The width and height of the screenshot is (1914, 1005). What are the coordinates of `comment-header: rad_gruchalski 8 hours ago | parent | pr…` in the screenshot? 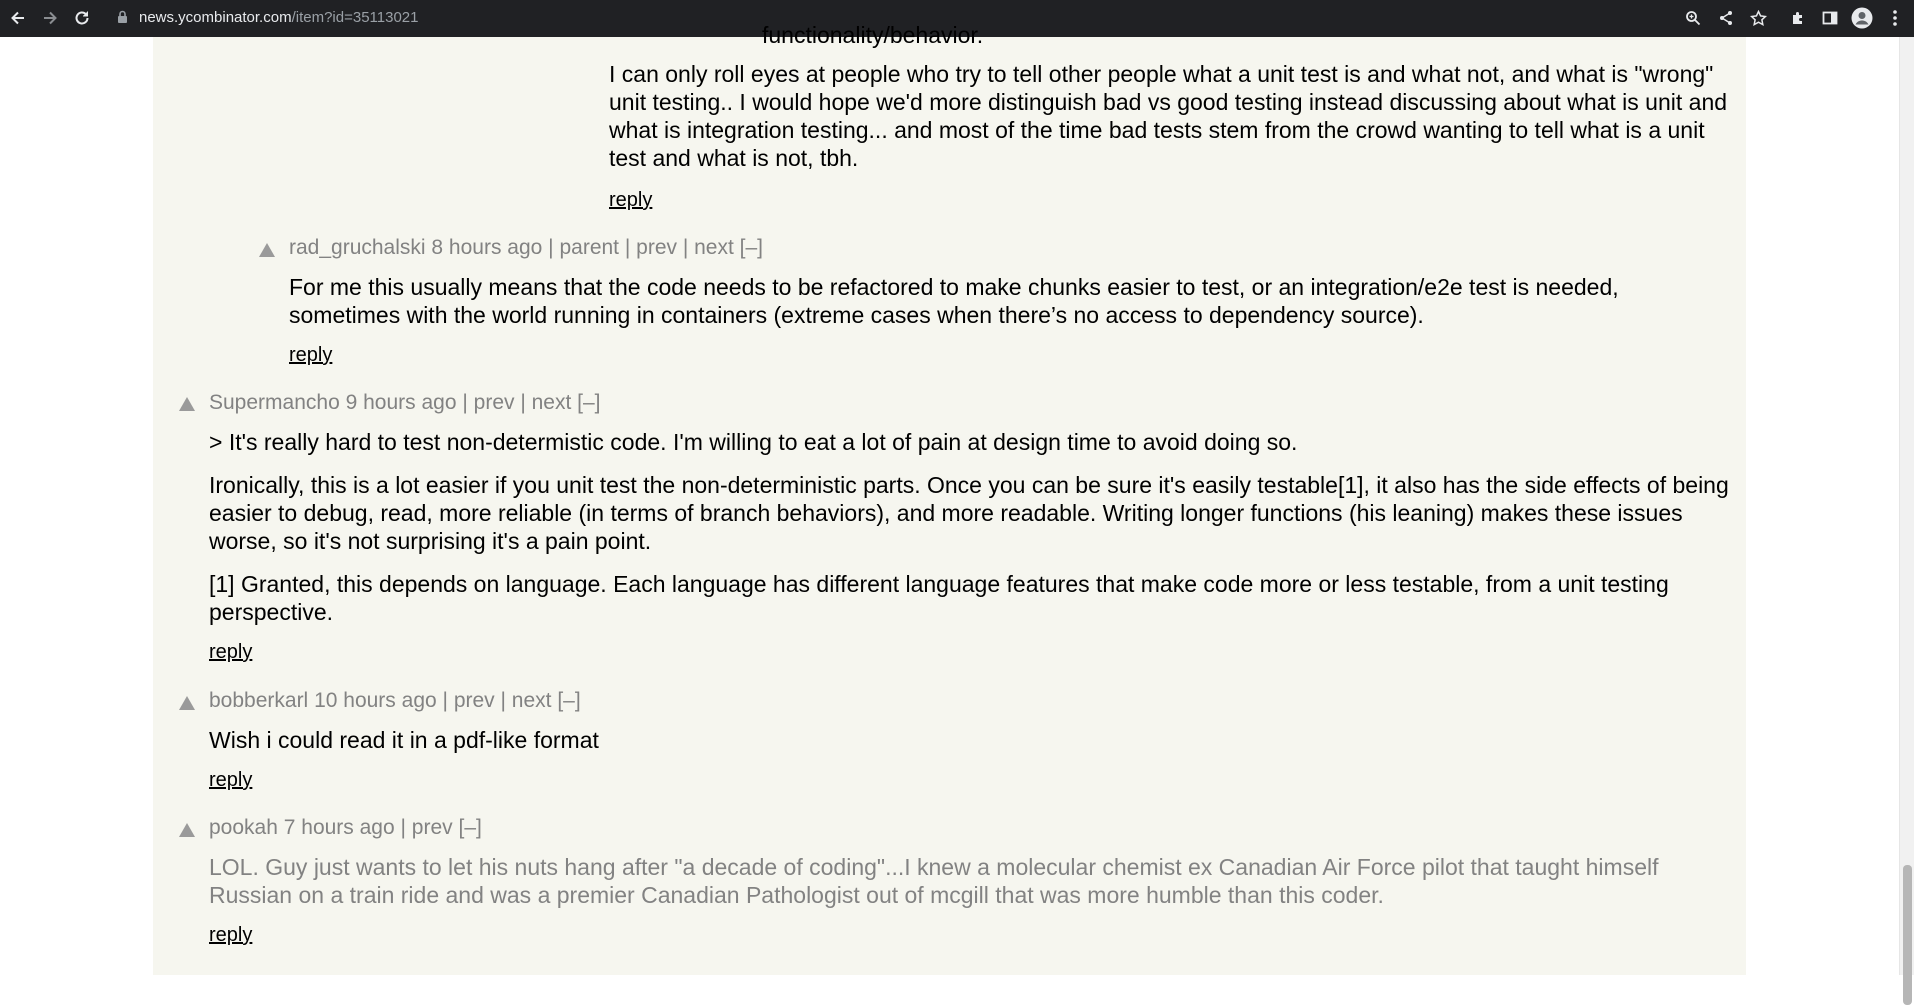 It's located at (526, 247).